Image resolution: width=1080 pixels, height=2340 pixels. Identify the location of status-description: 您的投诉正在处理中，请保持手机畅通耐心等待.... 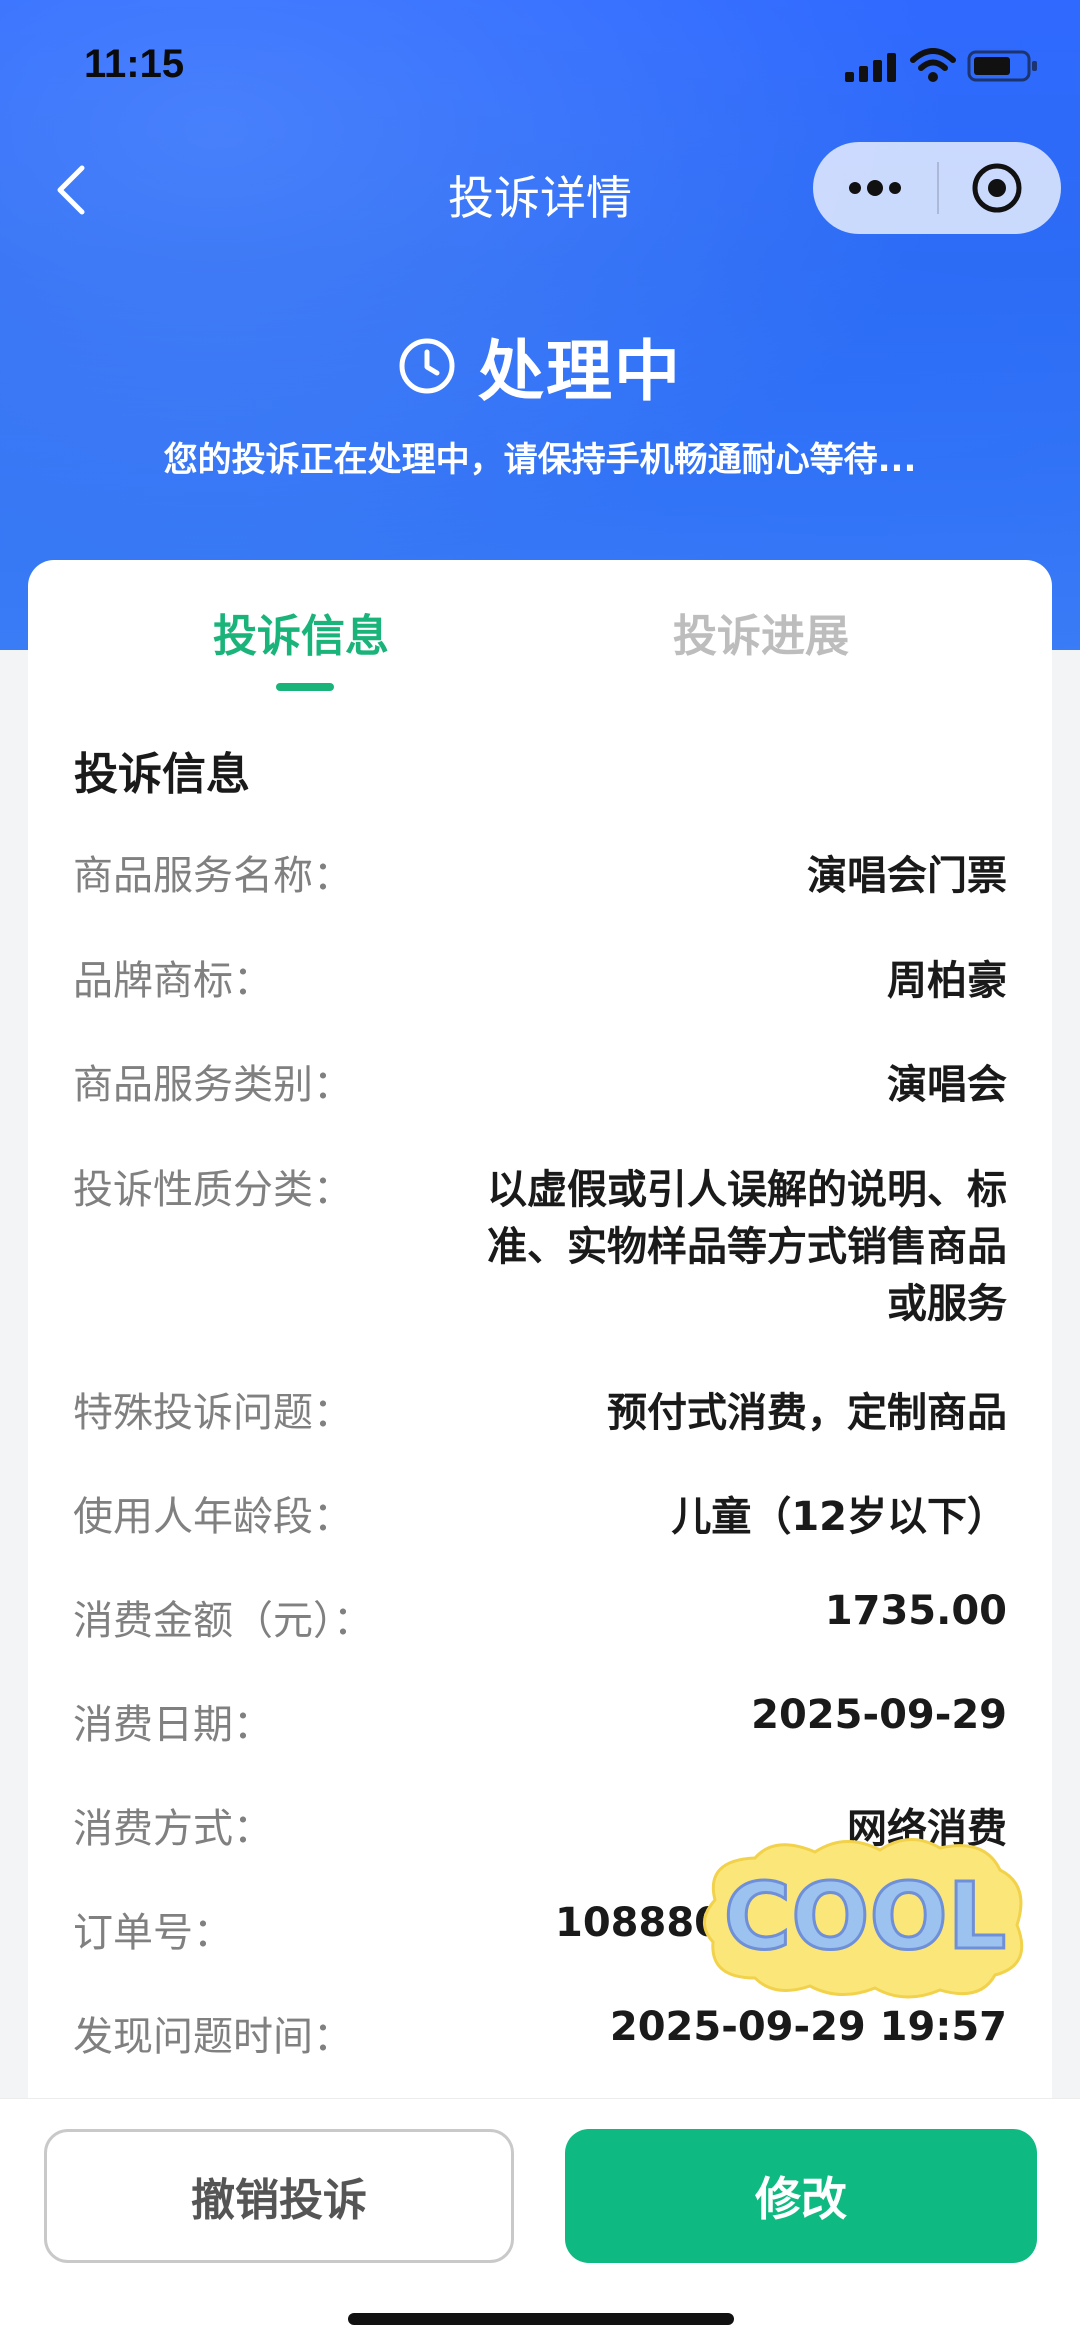
(540, 460).